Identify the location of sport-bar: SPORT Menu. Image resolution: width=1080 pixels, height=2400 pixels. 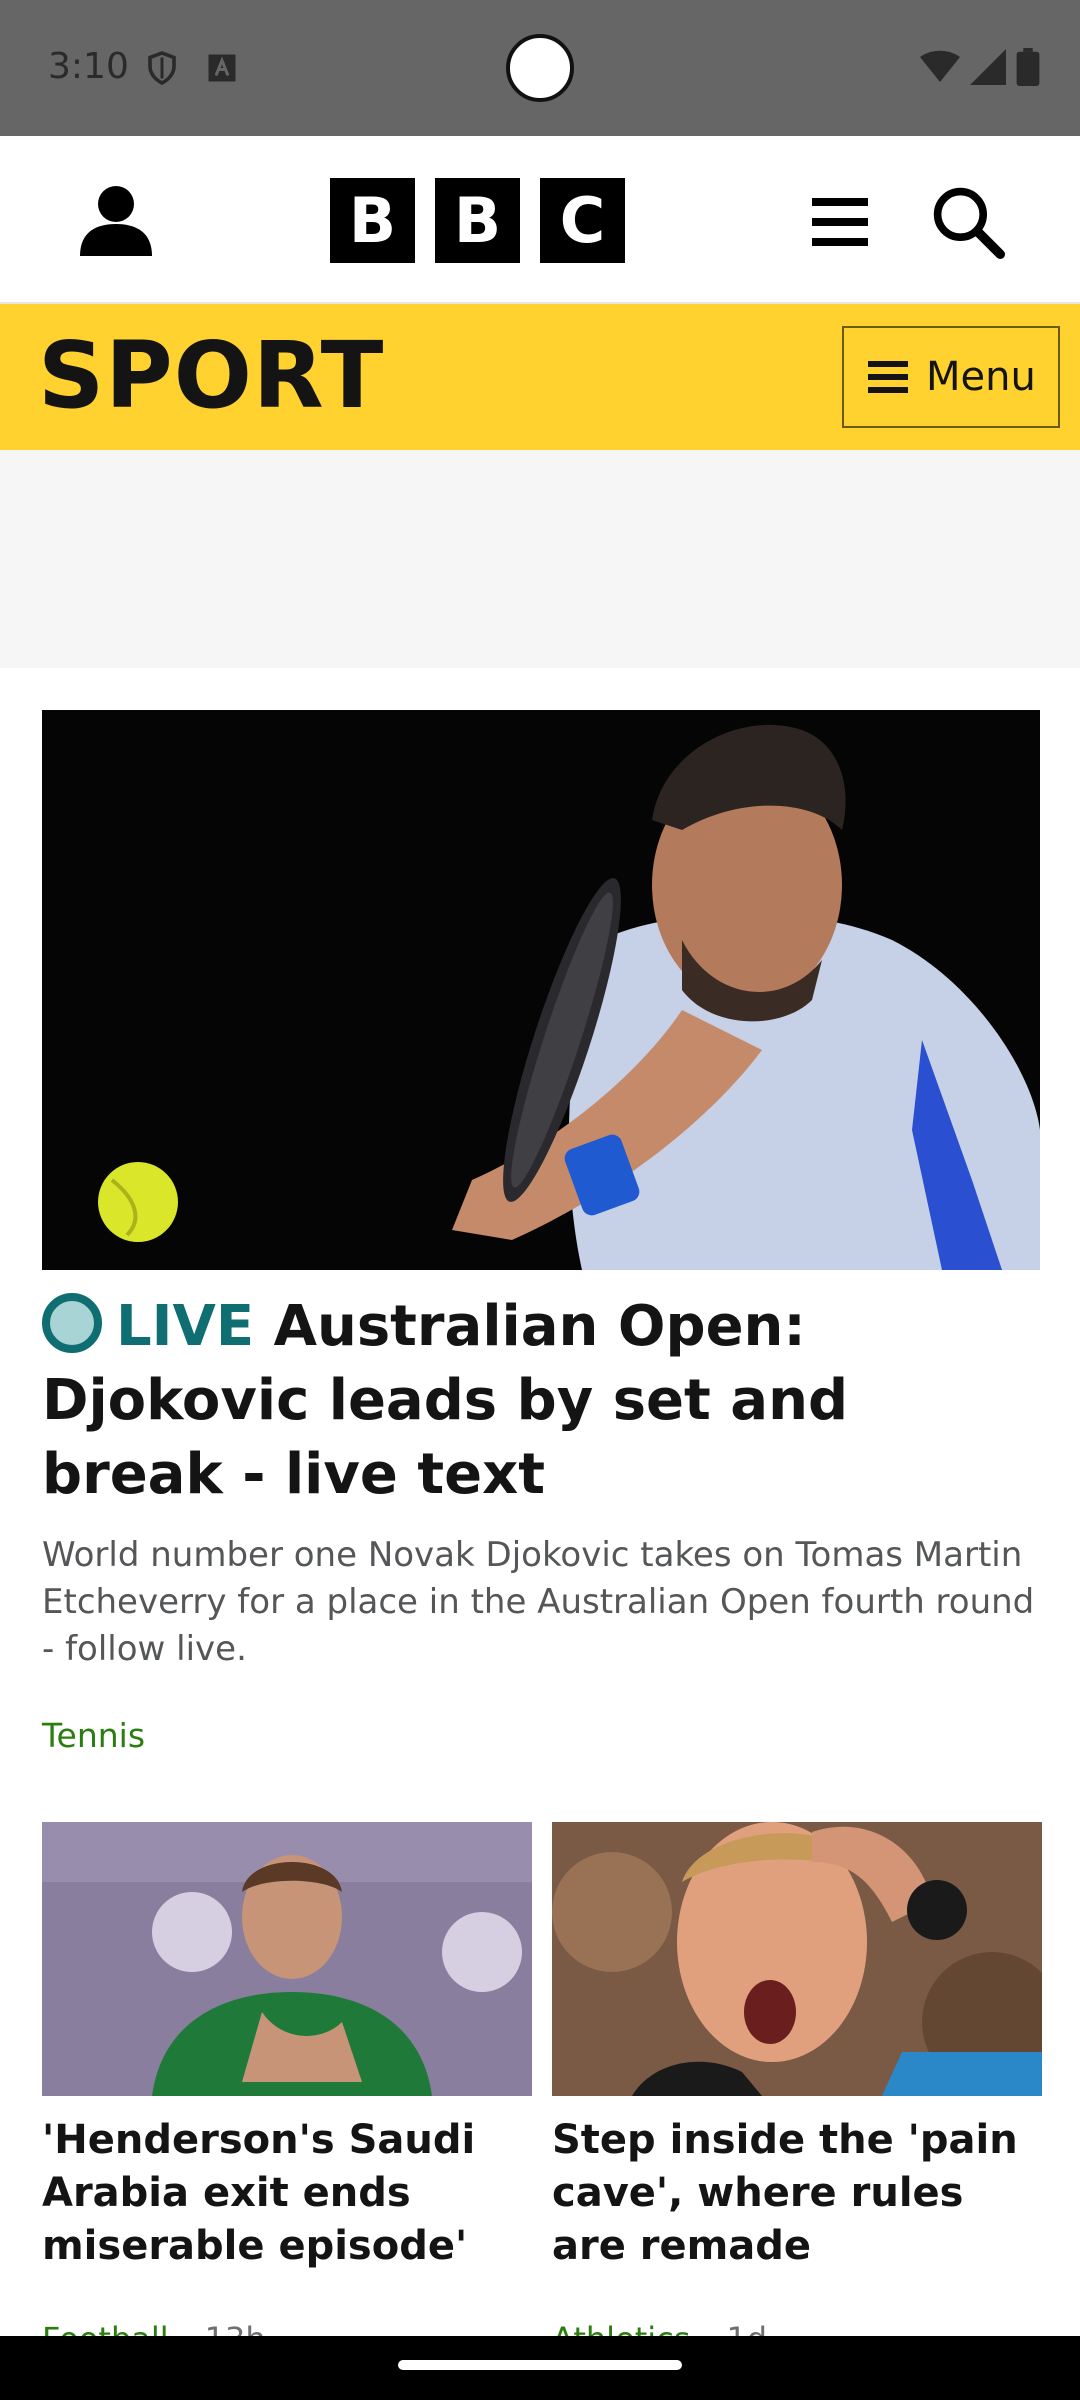
(540, 377).